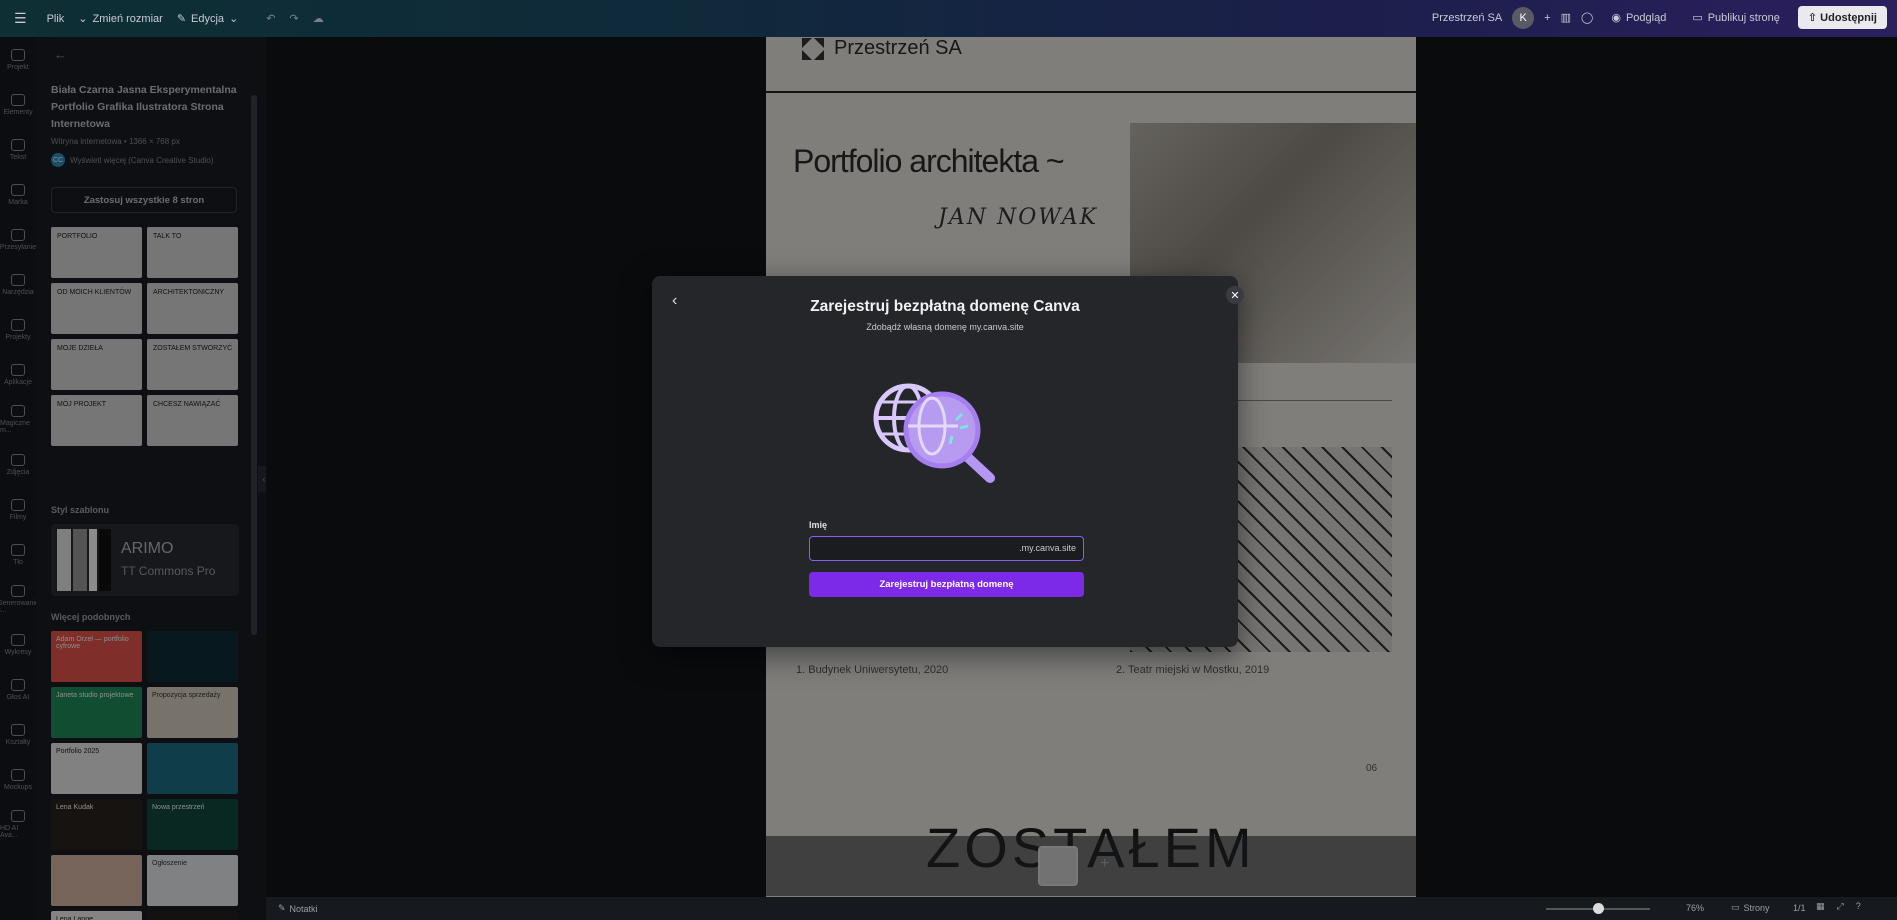 This screenshot has height=920, width=1897. I want to click on eye-icon: ◉, so click(1616, 18).